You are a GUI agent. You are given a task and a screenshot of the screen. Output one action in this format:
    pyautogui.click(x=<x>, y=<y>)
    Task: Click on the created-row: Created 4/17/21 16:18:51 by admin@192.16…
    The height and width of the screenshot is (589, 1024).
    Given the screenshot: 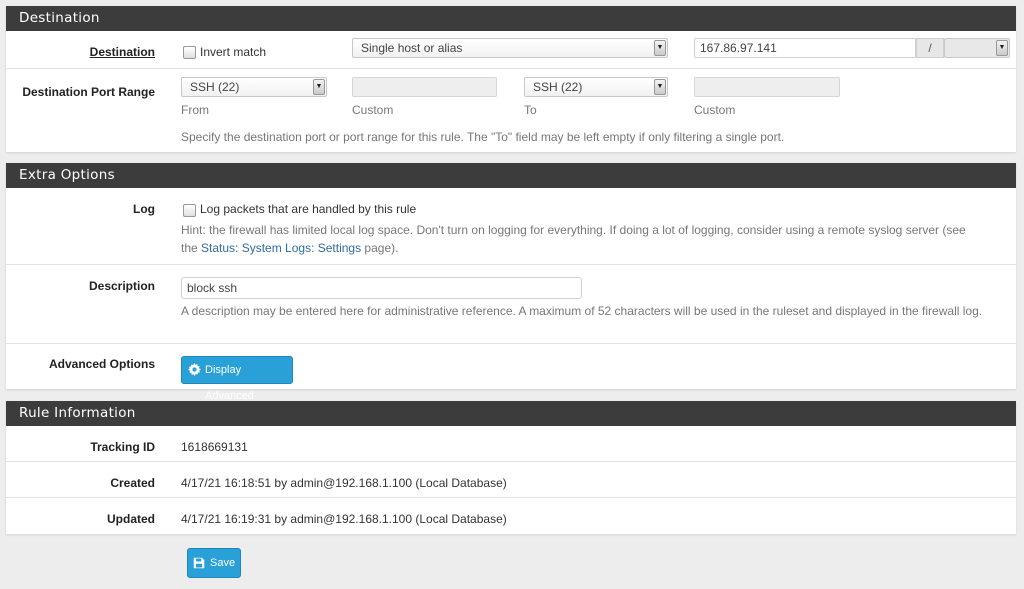 What is the action you would take?
    pyautogui.click(x=511, y=480)
    